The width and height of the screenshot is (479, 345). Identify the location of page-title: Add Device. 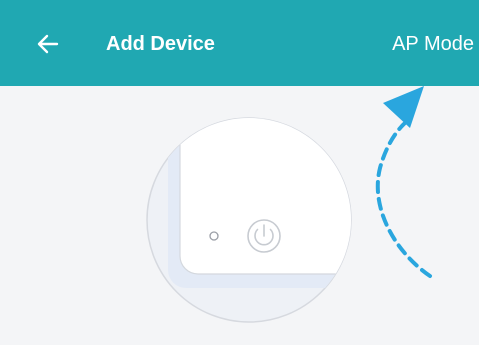
(160, 44).